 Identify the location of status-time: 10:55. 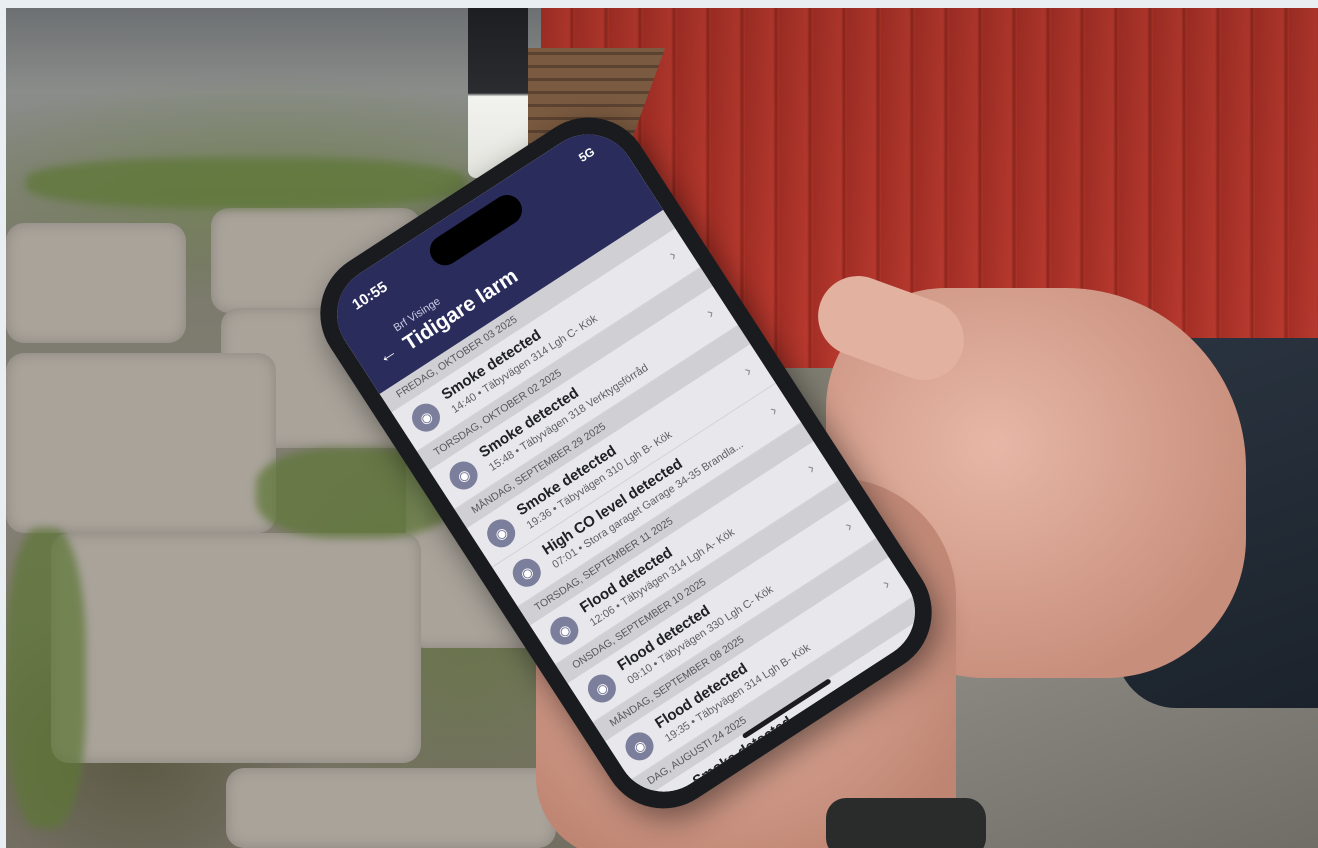
(370, 296).